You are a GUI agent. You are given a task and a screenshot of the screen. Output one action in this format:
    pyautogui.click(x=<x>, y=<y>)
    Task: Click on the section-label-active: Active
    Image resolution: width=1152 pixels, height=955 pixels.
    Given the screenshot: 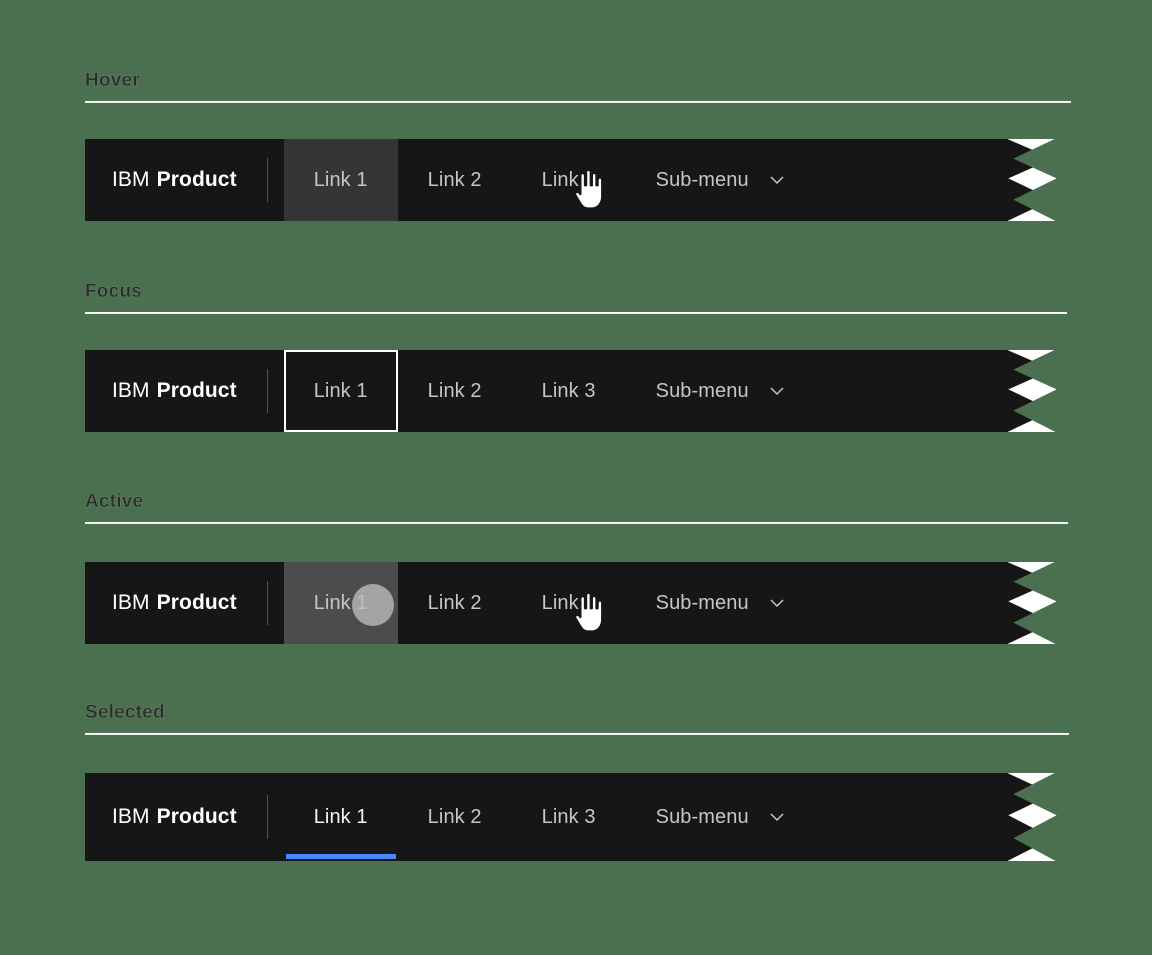 What is the action you would take?
    pyautogui.click(x=114, y=501)
    